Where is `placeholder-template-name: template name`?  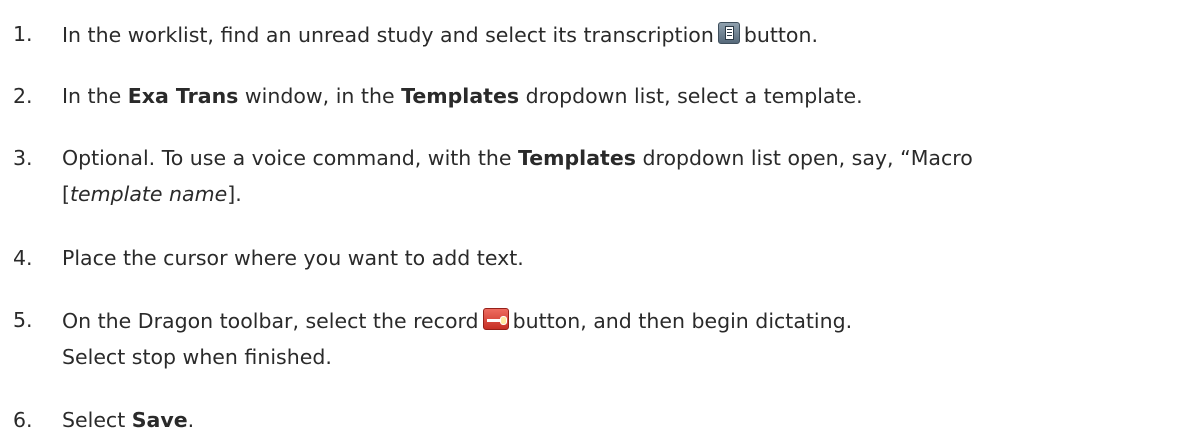 placeholder-template-name: template name is located at coordinates (149, 194).